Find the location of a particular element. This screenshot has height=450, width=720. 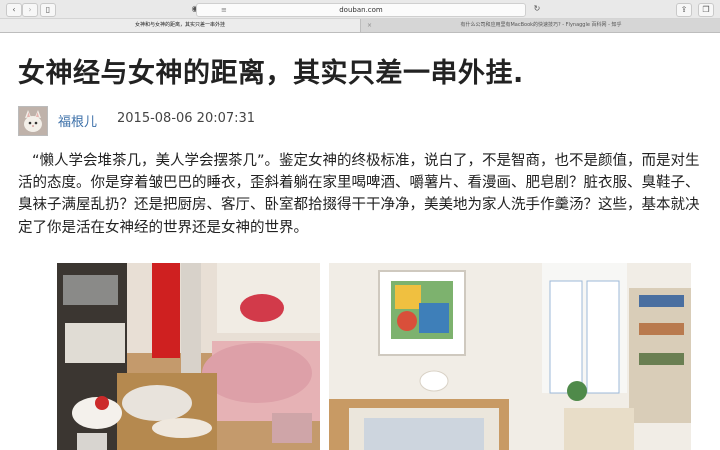

share-icon: ⇪ is located at coordinates (684, 10).